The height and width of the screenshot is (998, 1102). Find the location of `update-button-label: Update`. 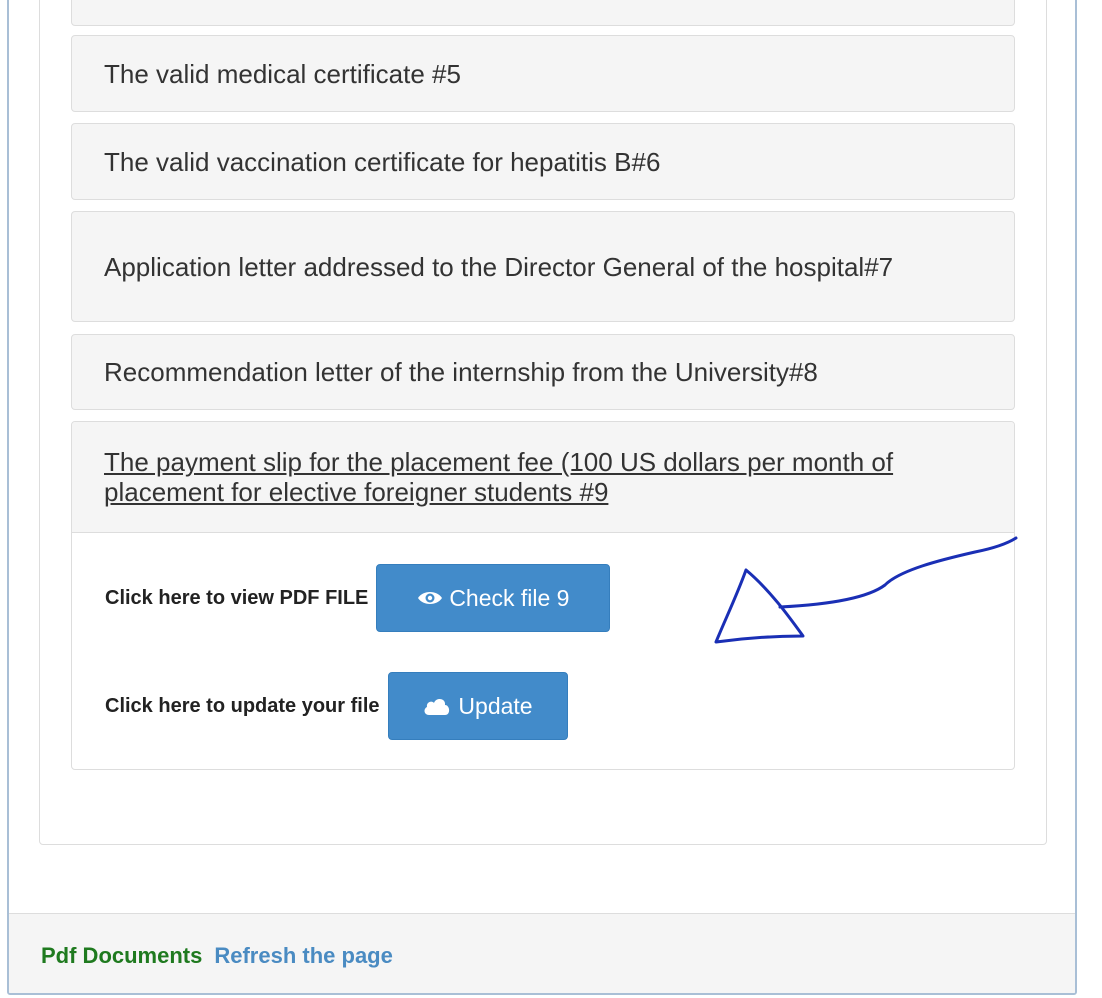

update-button-label: Update is located at coordinates (495, 705).